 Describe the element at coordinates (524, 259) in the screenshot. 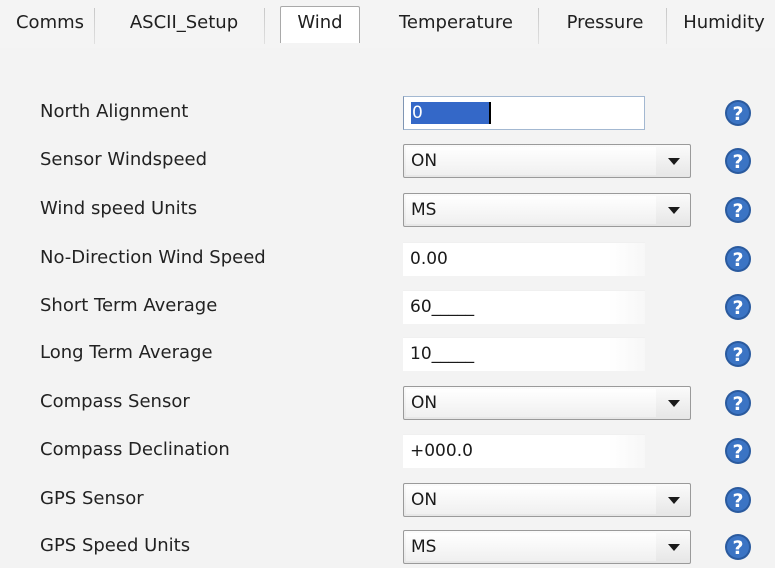

I see `no-direction-wind-speed-input: 0.00` at that location.